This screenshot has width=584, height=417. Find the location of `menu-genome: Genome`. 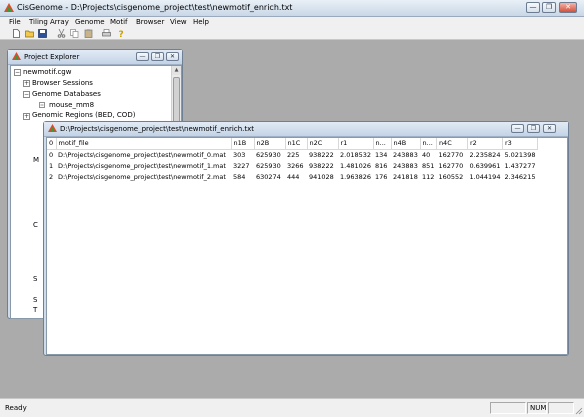

menu-genome: Genome is located at coordinates (90, 22).